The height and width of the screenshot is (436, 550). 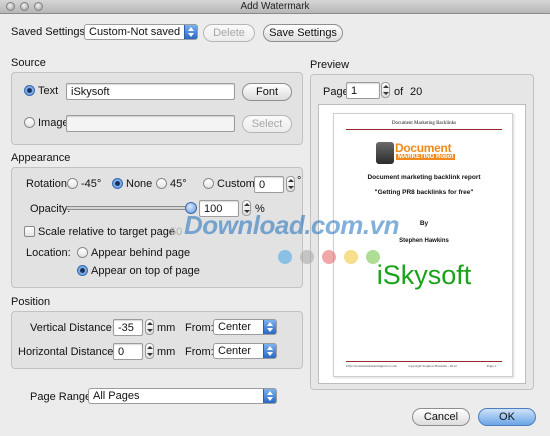 I want to click on scale-value: 50, so click(x=176, y=232).